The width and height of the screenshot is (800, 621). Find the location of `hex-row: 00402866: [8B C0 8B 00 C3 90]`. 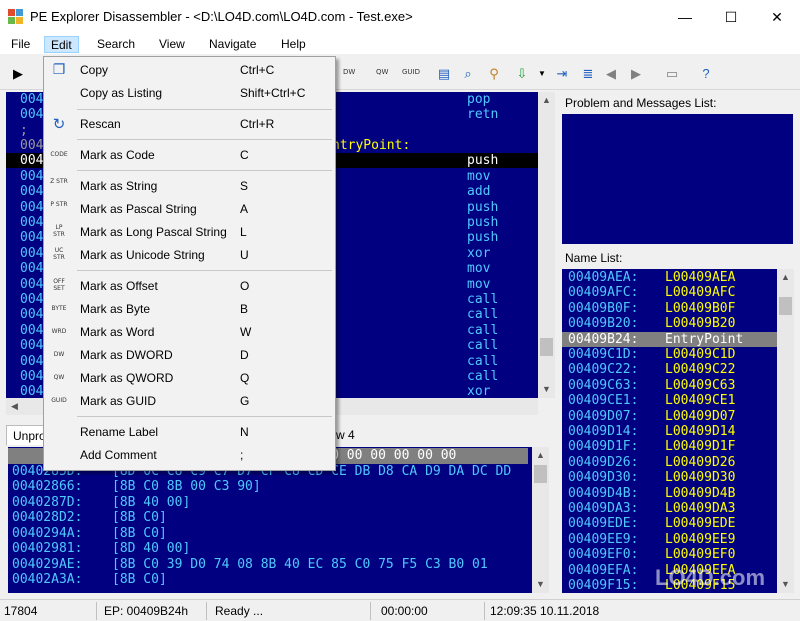

hex-row: 00402866: [8B C0 8B 00 C3 90] is located at coordinates (136, 487).